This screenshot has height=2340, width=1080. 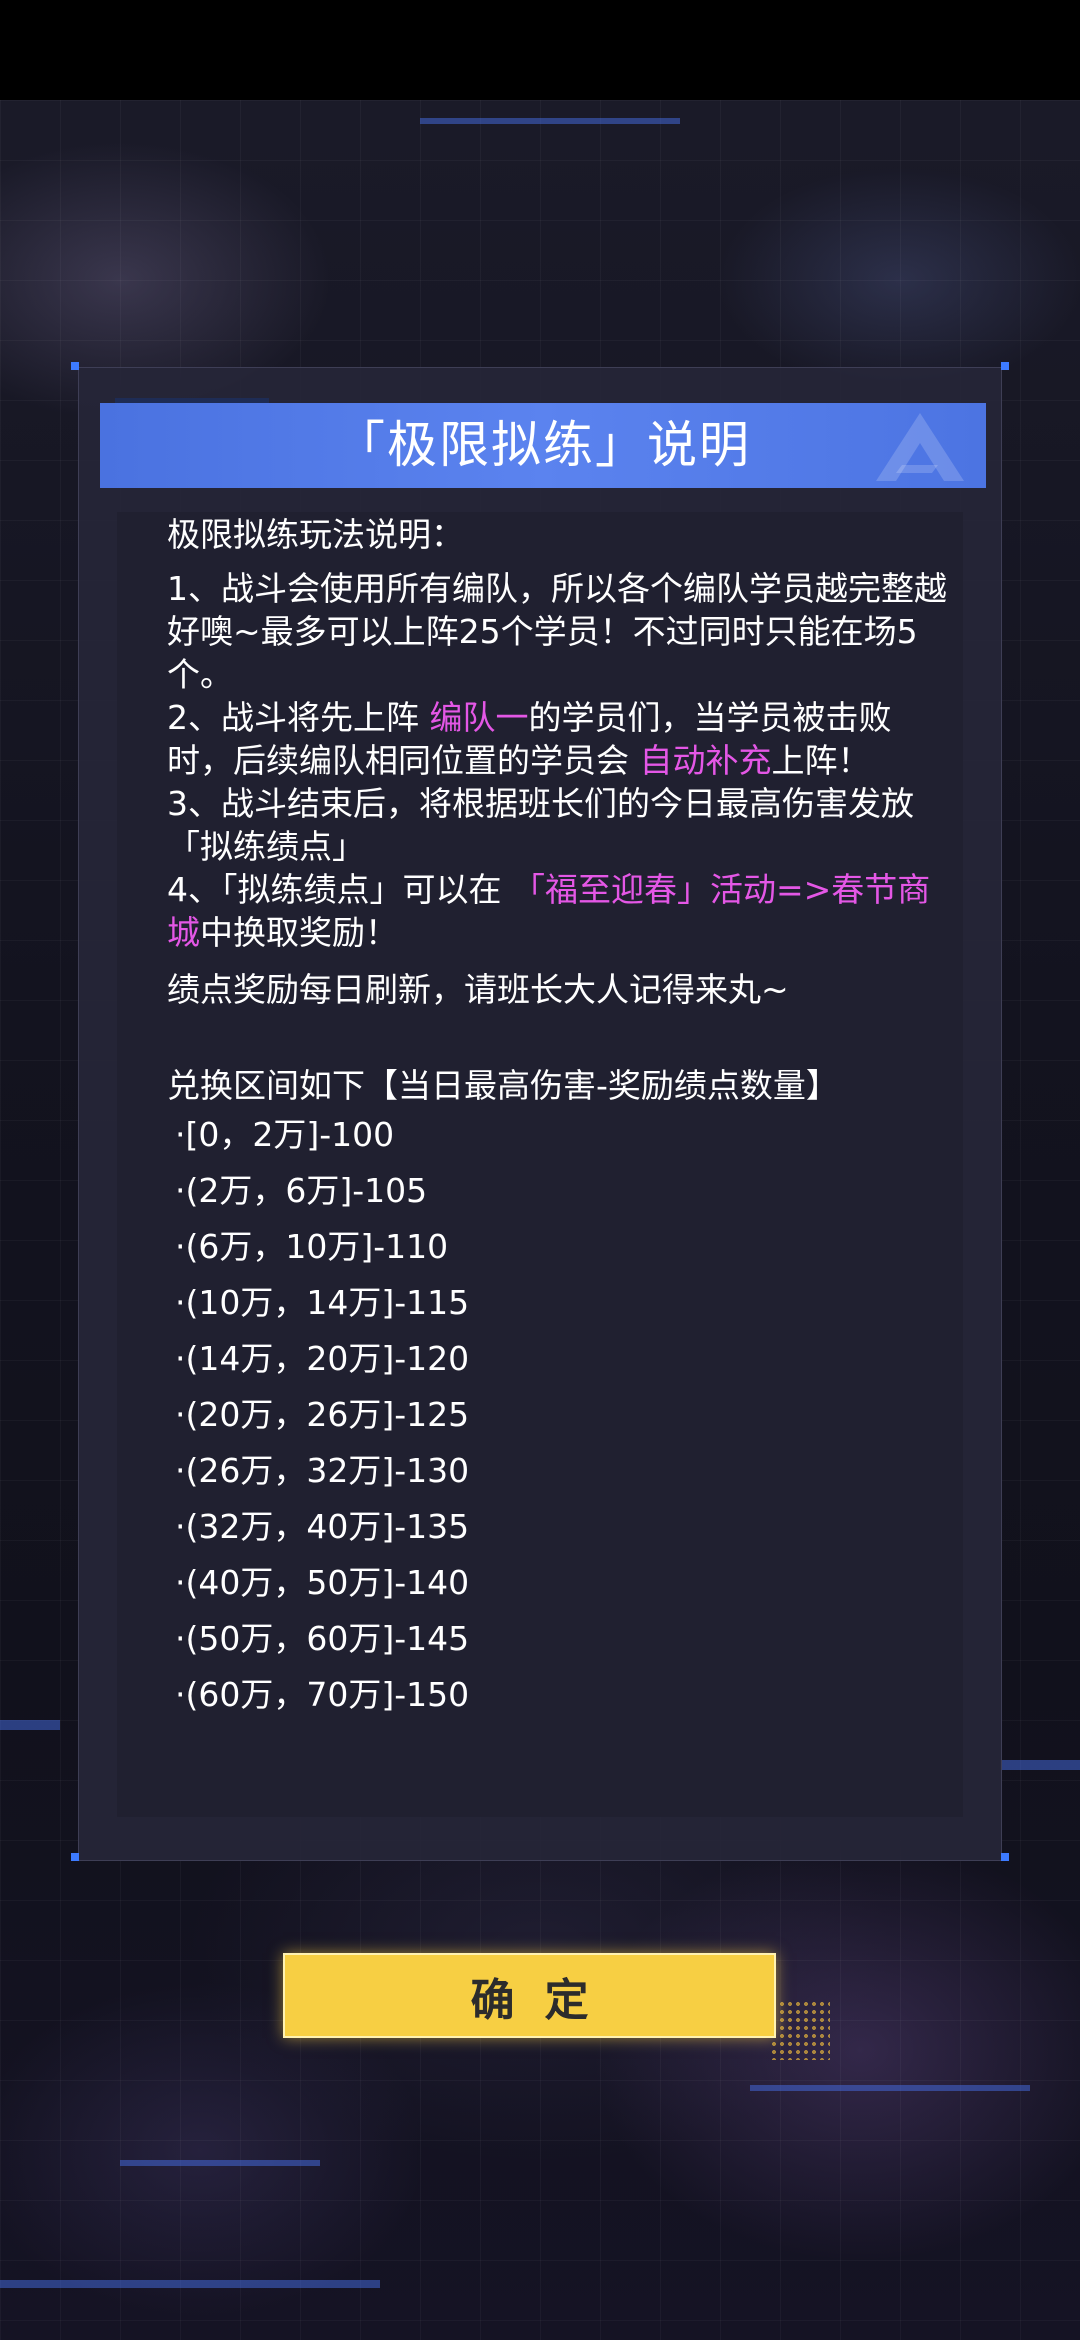 What do you see at coordinates (478, 989) in the screenshot?
I see `refresh-note: 绩点奖励每日刷新，请班长大人记得来丸~` at bounding box center [478, 989].